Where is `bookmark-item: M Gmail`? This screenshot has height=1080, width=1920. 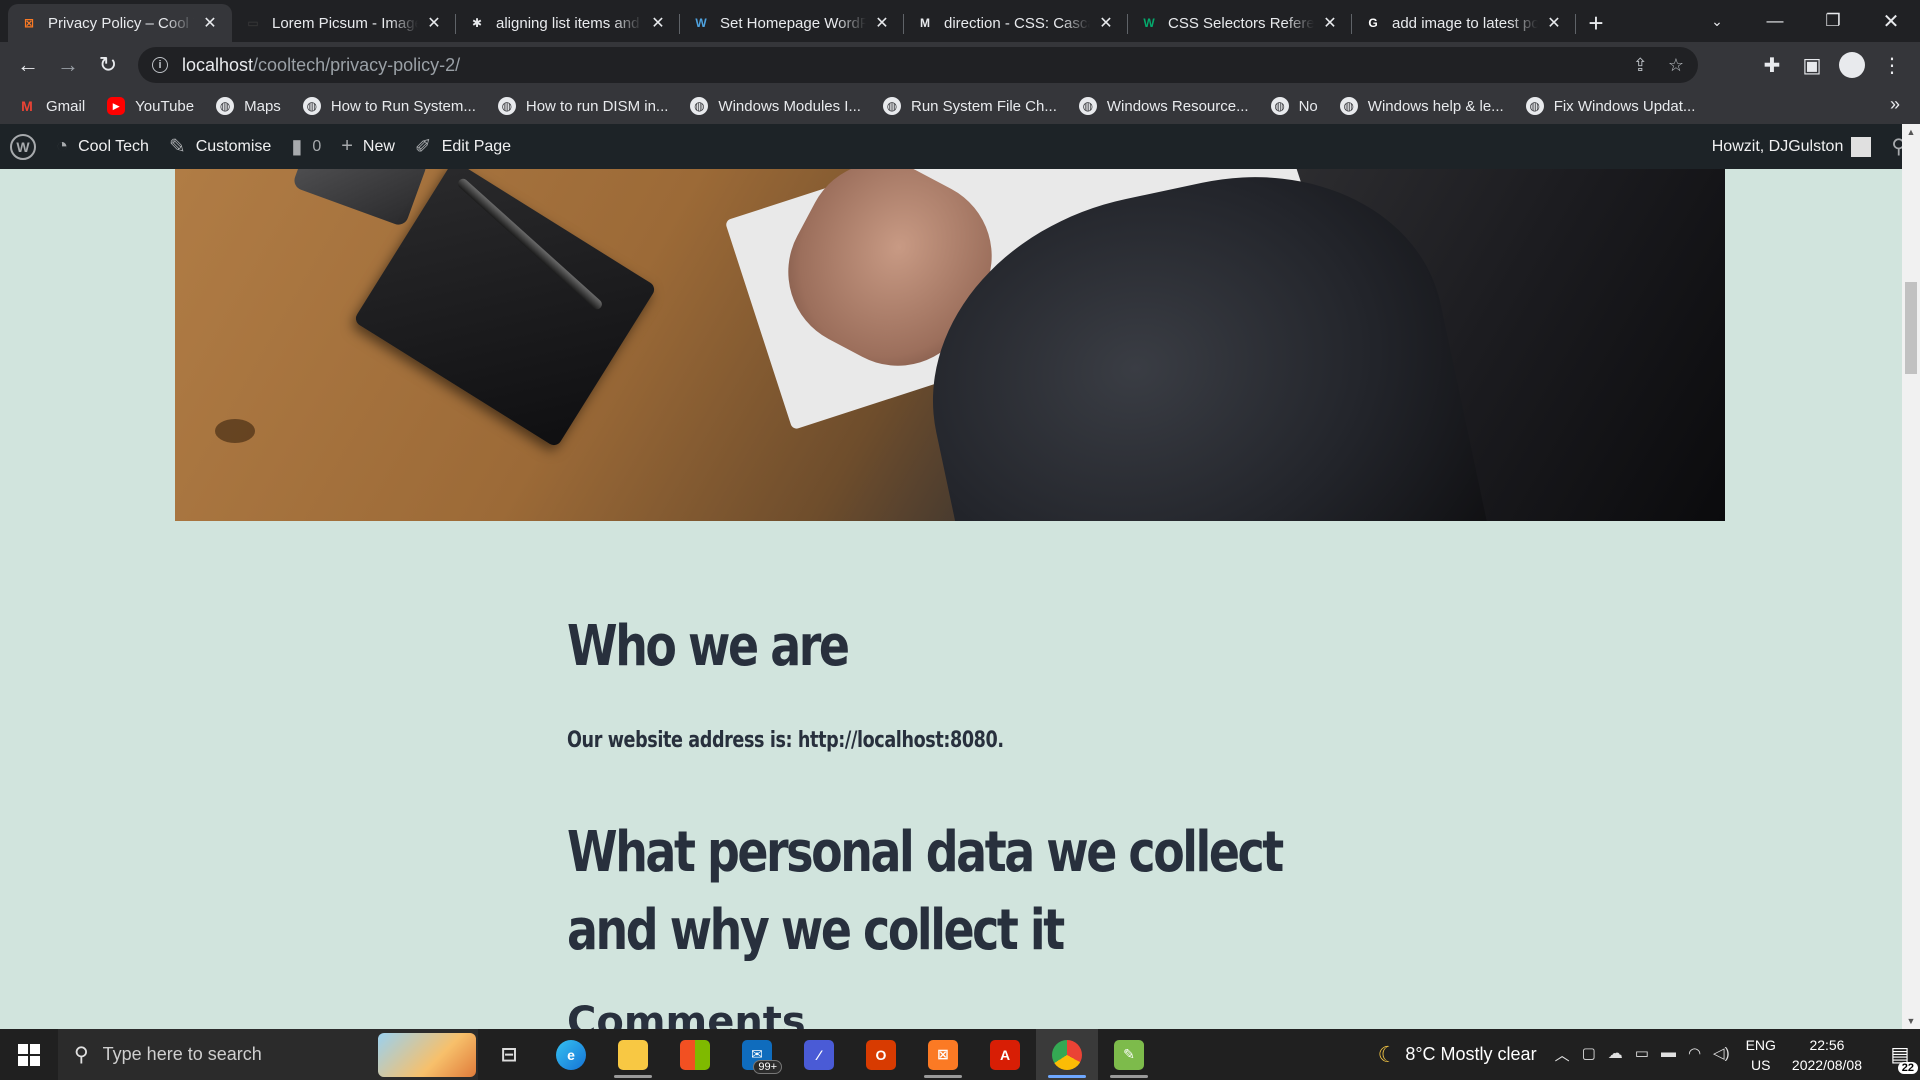 bookmark-item: M Gmail is located at coordinates (51, 106).